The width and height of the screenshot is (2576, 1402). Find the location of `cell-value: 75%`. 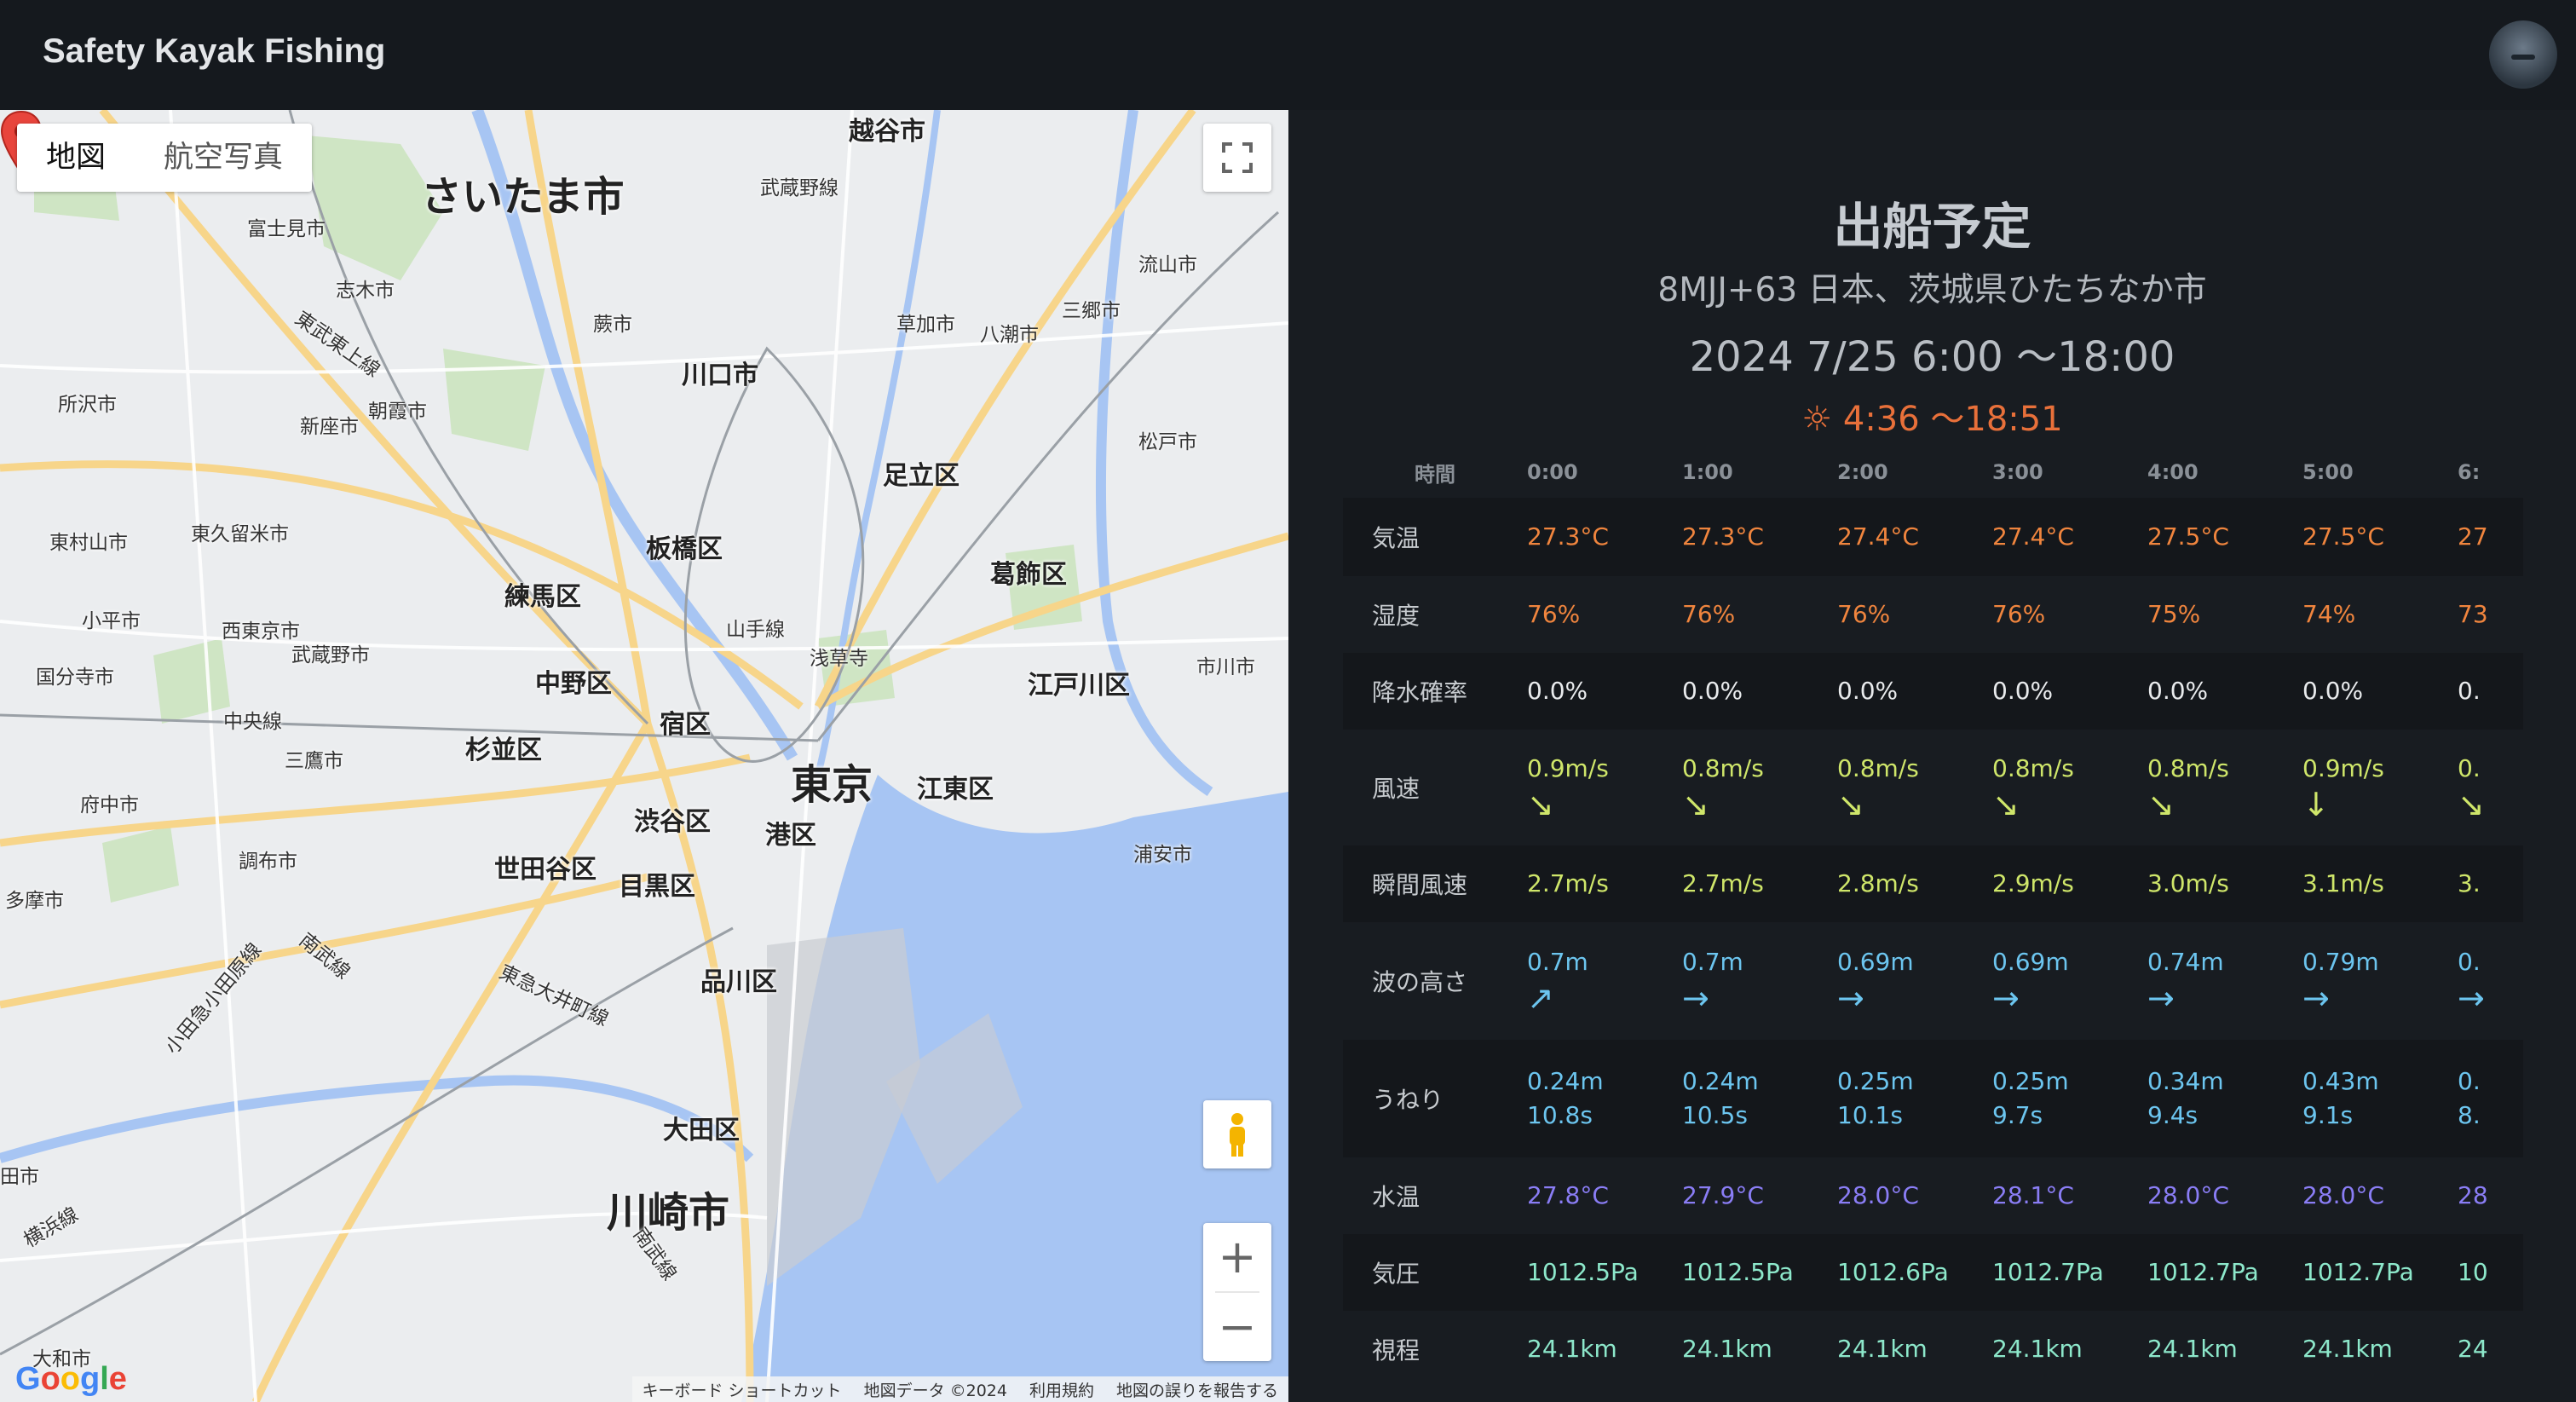

cell-value: 75% is located at coordinates (2174, 614).